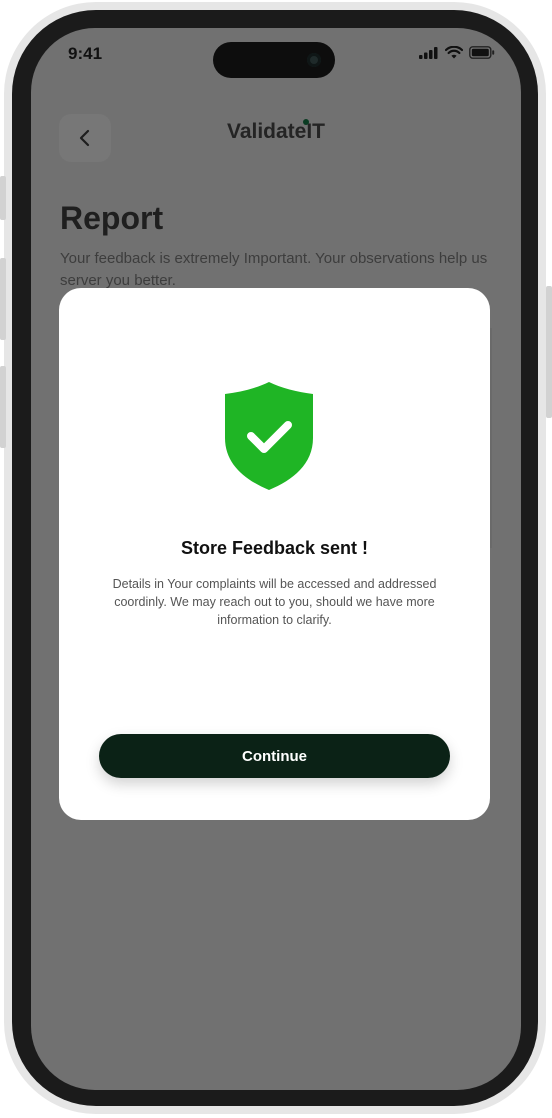  Describe the element at coordinates (3, 407) in the screenshot. I see `volume-down-button` at that location.